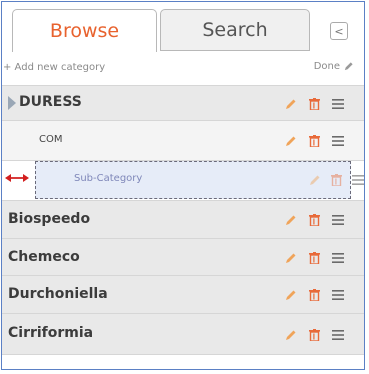 Image resolution: width=369 pixels, height=374 pixels. I want to click on caret-right-icon, so click(12, 103).